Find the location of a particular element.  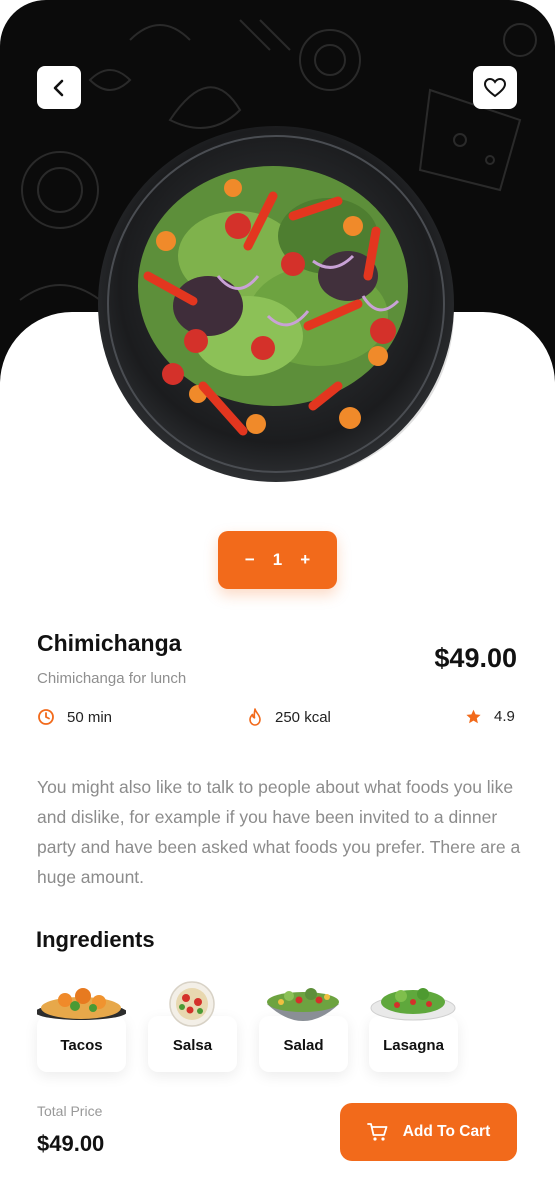

tacos-dish-image is located at coordinates (81, 1004).